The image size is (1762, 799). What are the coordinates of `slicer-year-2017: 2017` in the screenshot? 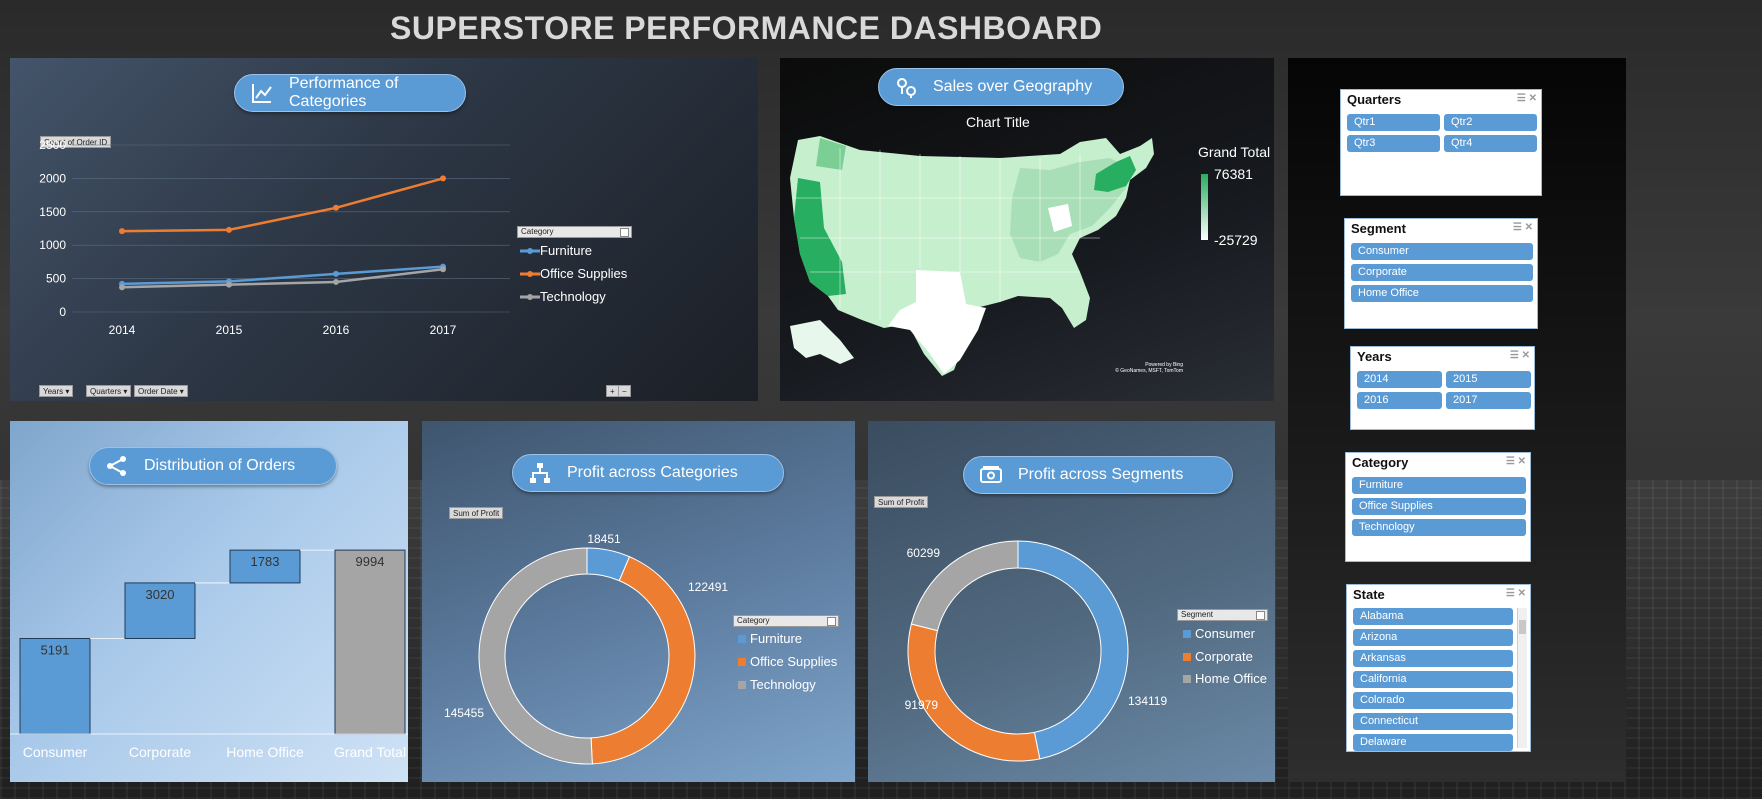 It's located at (1488, 400).